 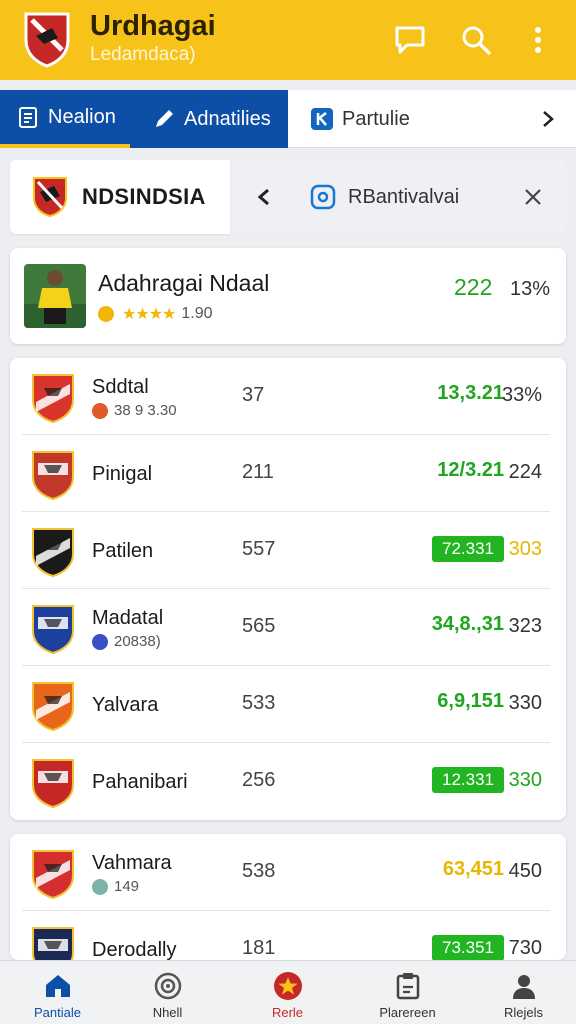 I want to click on tab-partulie: Partulie, so click(x=403, y=119).